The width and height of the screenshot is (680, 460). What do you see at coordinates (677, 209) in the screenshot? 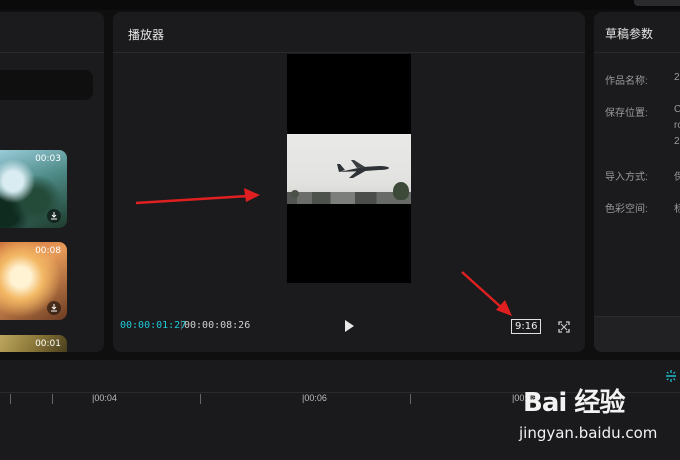
I see `param-value: 标` at bounding box center [677, 209].